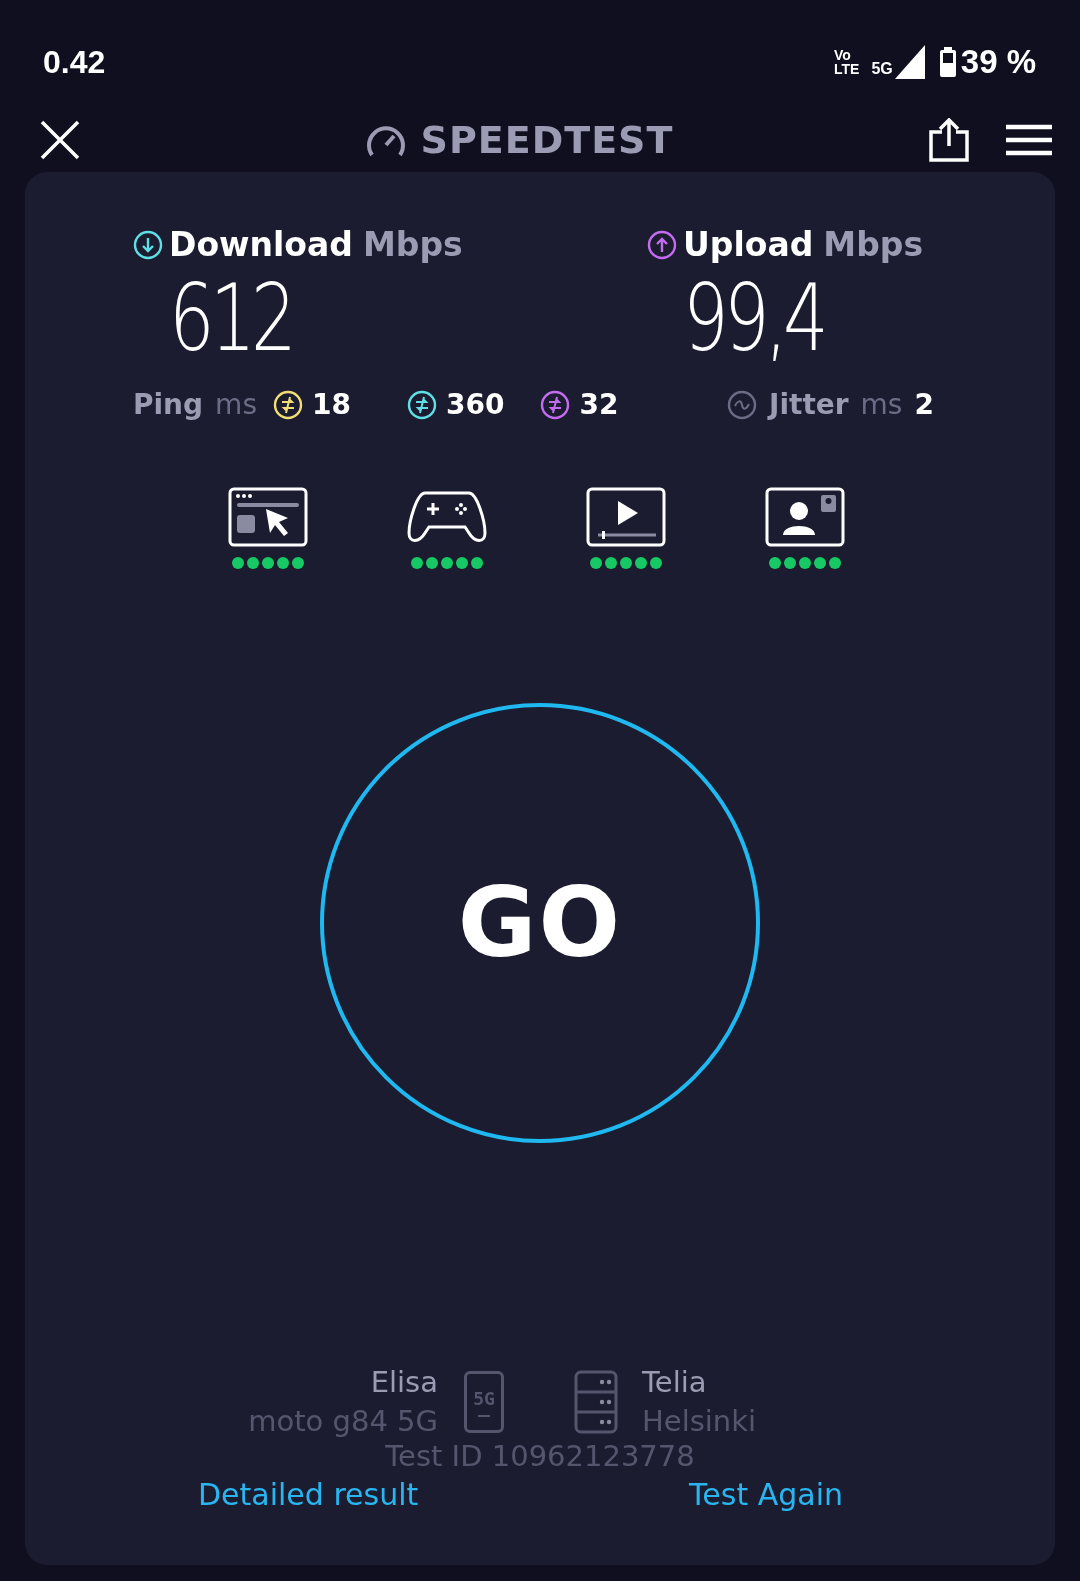 The image size is (1080, 1581). Describe the element at coordinates (308, 1494) in the screenshot. I see `result-link: Detailed result` at that location.